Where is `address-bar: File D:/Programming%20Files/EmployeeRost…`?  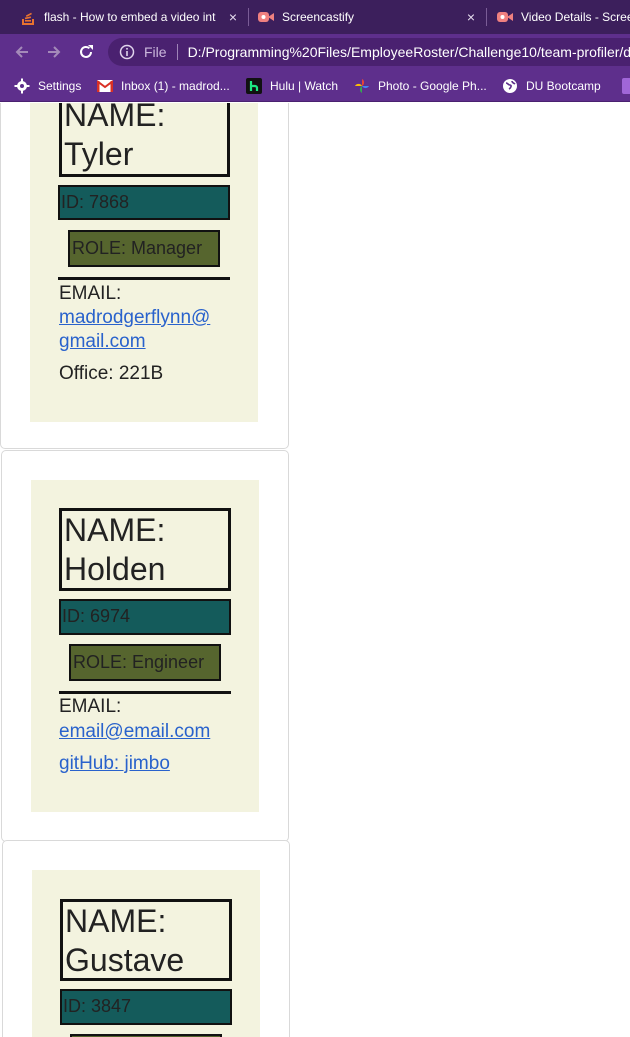 address-bar: File D:/Programming%20Files/EmployeeRost… is located at coordinates (369, 52).